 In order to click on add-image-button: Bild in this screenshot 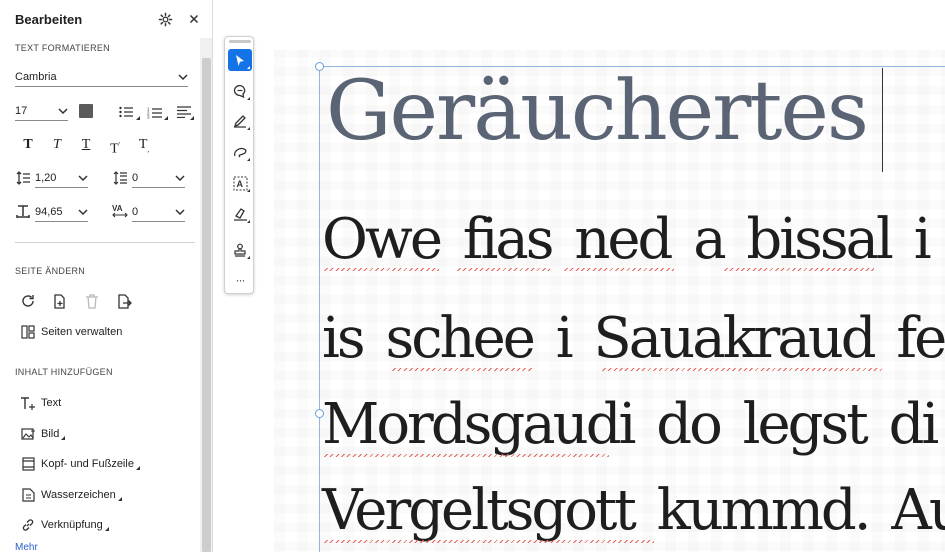, I will do `click(43, 434)`.